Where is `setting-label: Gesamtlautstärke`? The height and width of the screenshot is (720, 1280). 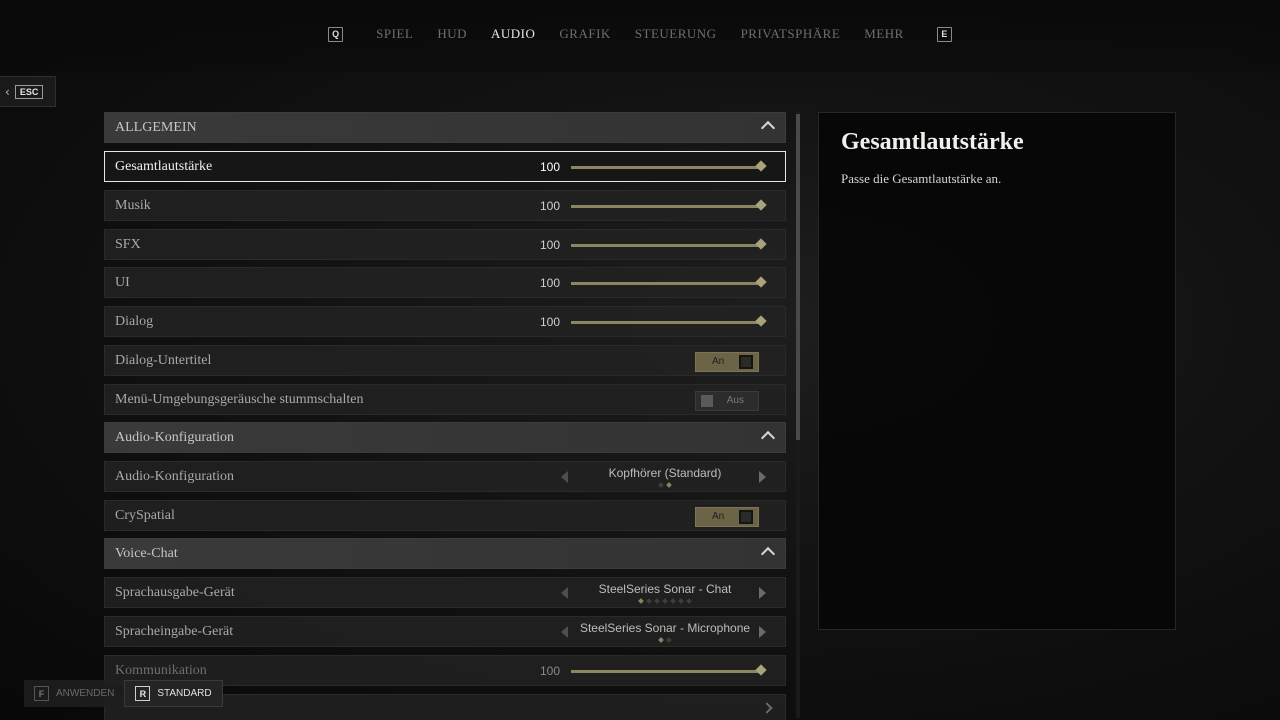
setting-label: Gesamtlautstärke is located at coordinates (164, 166).